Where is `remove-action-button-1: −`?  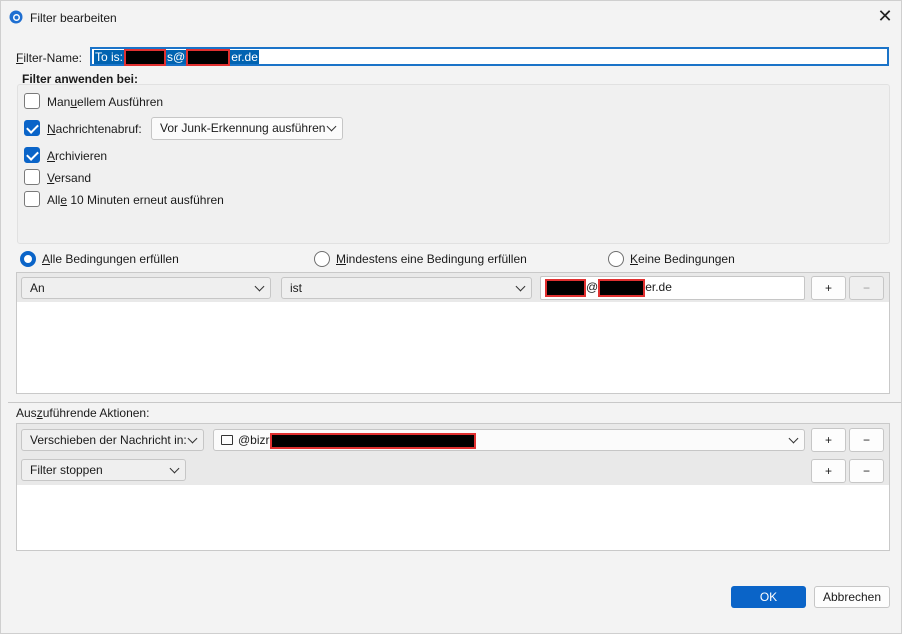 remove-action-button-1: − is located at coordinates (866, 440).